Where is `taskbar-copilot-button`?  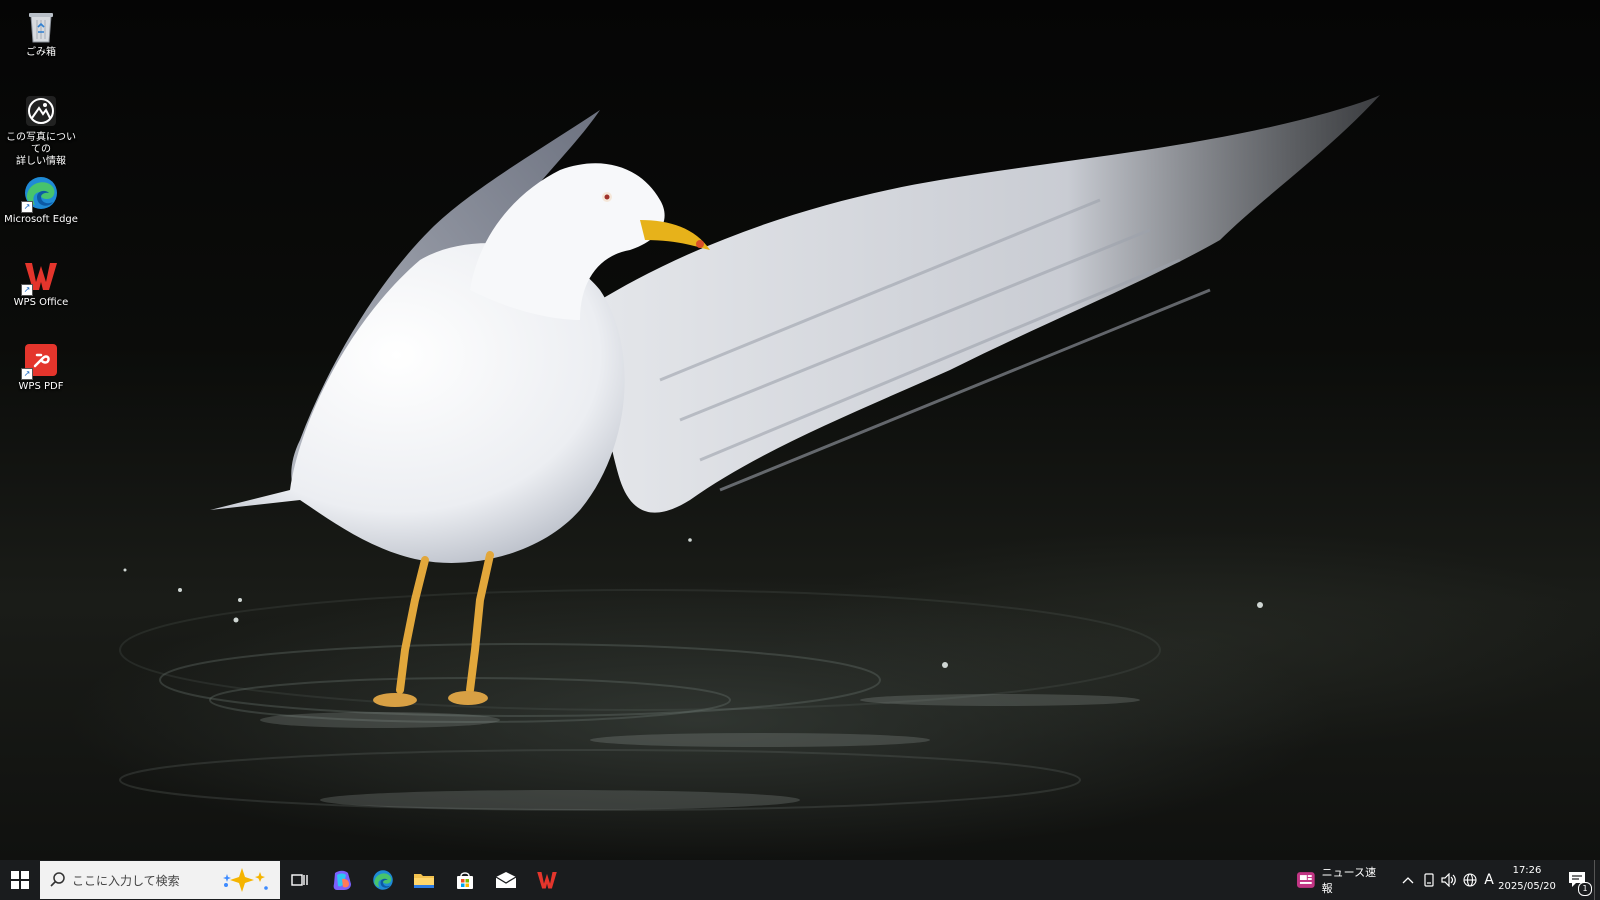
taskbar-copilot-button is located at coordinates (342, 880).